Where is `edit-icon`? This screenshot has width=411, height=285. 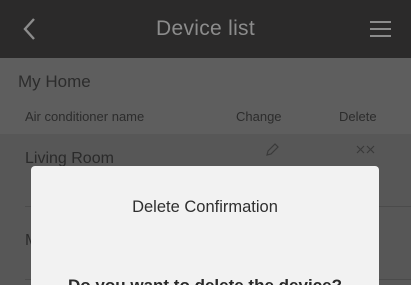 edit-icon is located at coordinates (272, 150).